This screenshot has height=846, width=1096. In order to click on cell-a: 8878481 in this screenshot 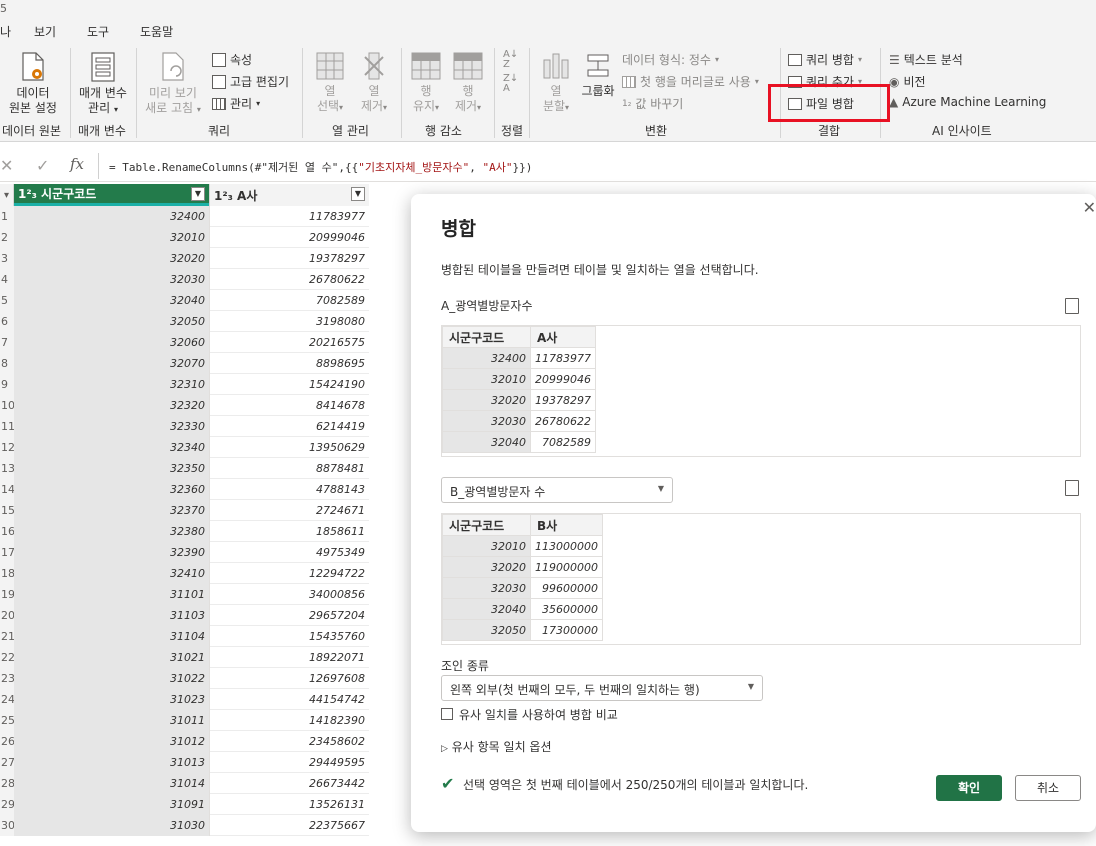, I will do `click(289, 468)`.